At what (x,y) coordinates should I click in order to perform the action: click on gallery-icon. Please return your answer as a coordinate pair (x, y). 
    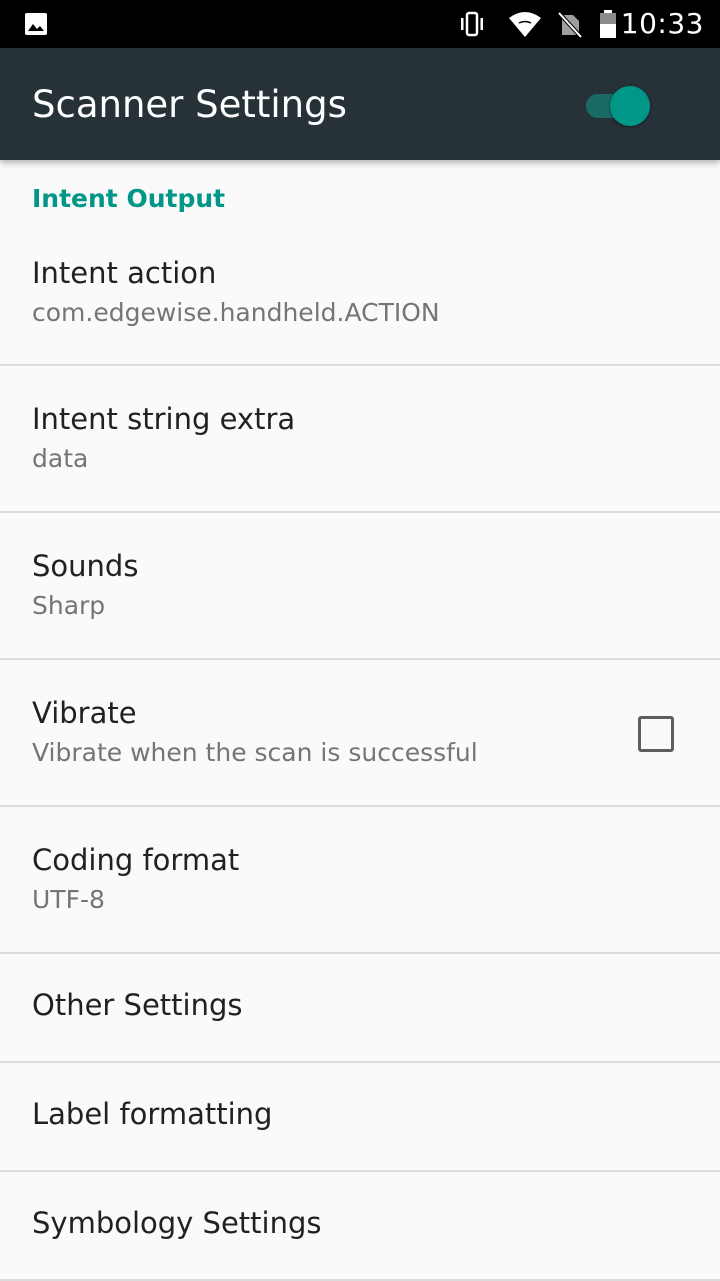
    Looking at the image, I should click on (36, 24).